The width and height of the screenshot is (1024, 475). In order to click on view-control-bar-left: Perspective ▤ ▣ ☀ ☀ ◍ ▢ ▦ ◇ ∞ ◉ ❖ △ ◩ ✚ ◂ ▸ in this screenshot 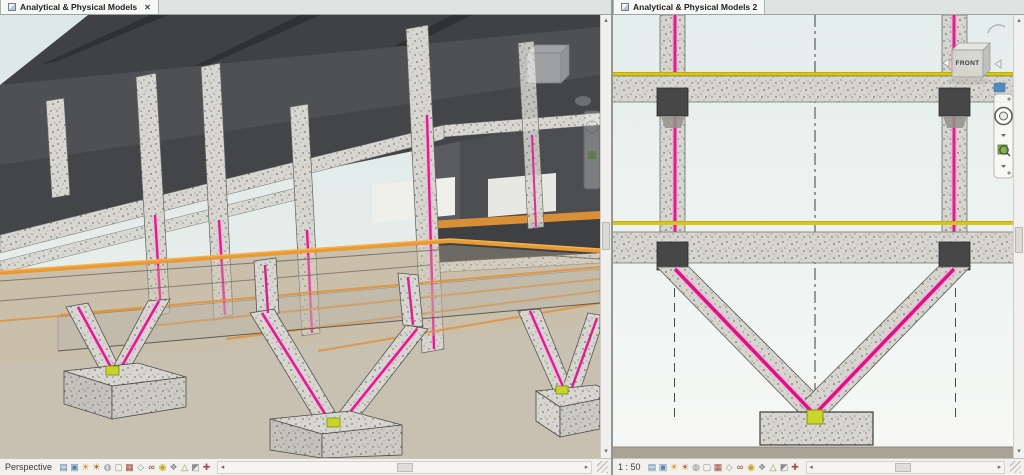, I will do `click(305, 466)`.